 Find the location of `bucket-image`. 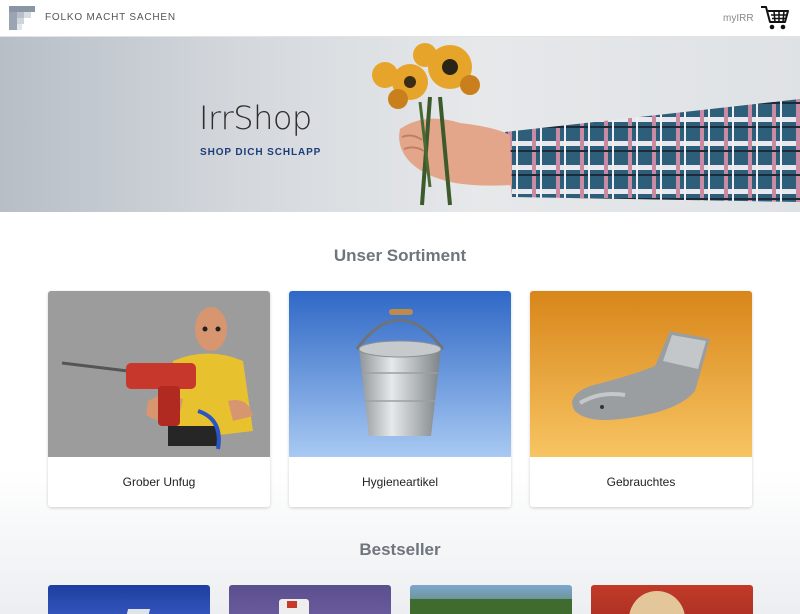

bucket-image is located at coordinates (400, 374).